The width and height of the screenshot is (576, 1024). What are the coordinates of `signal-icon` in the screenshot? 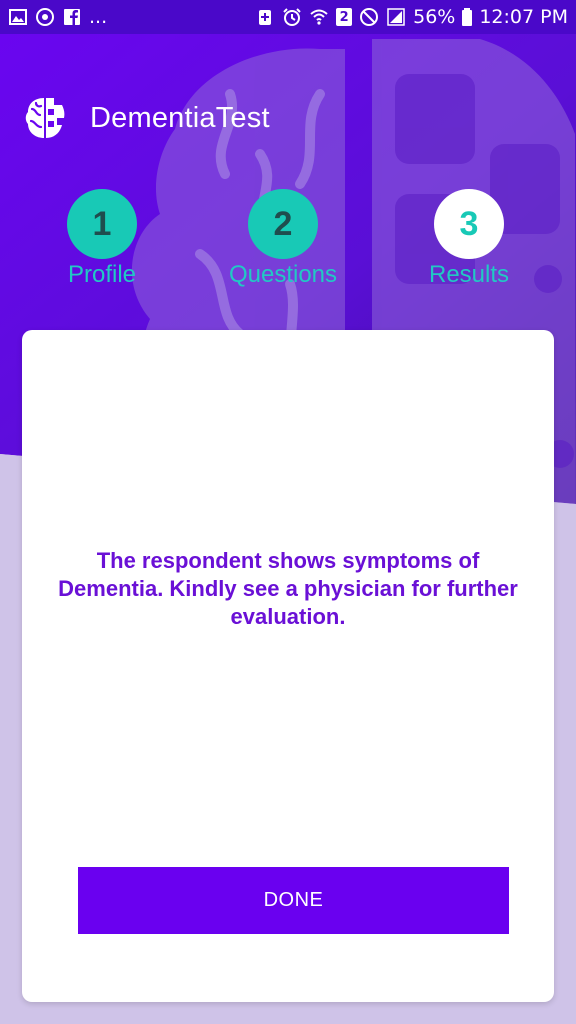 It's located at (396, 17).